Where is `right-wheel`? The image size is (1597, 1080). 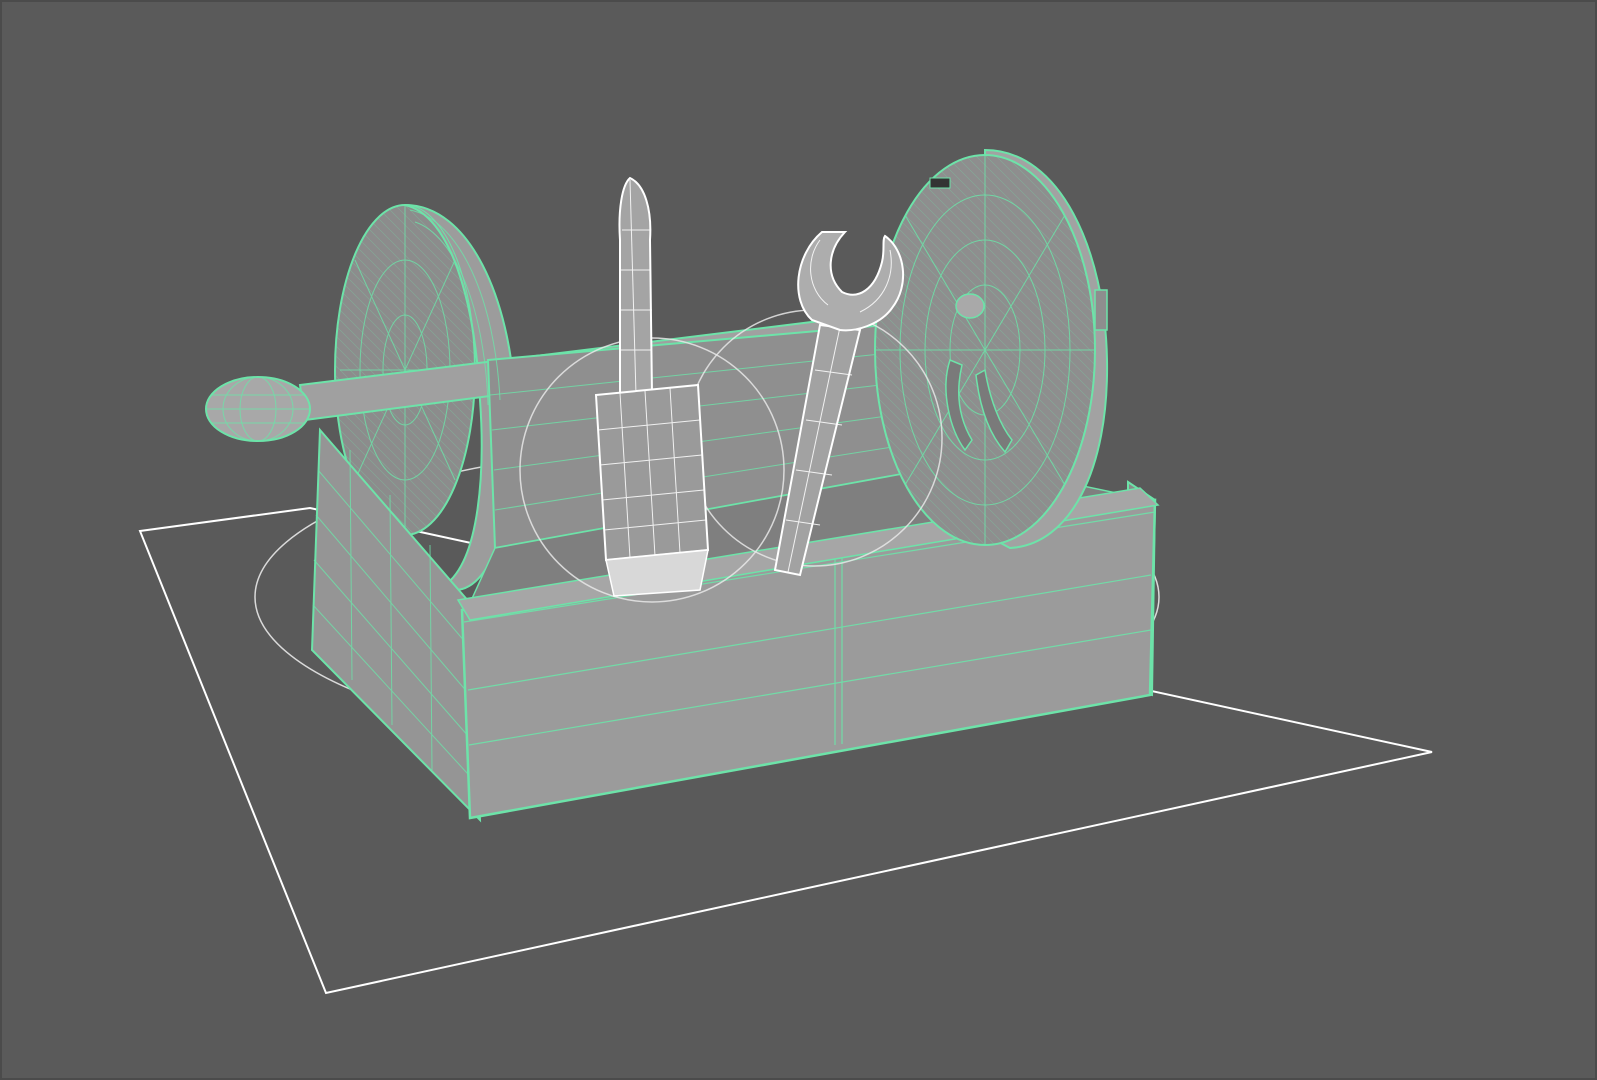 right-wheel is located at coordinates (991, 349).